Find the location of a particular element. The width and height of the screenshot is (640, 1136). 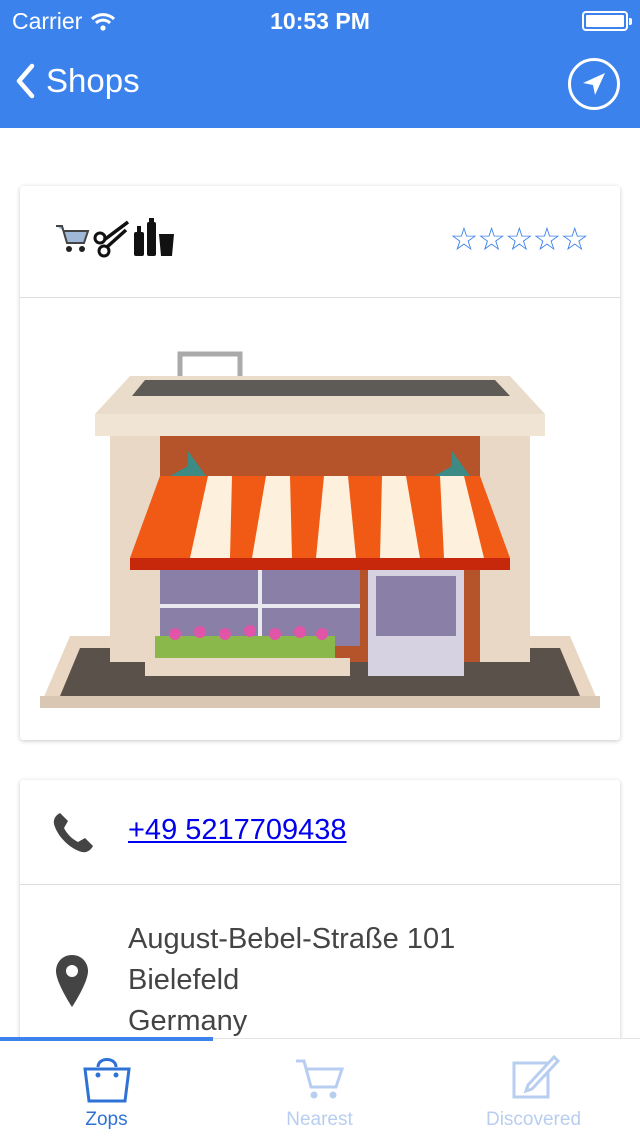

tab-zops: Zops is located at coordinates (106, 1087).